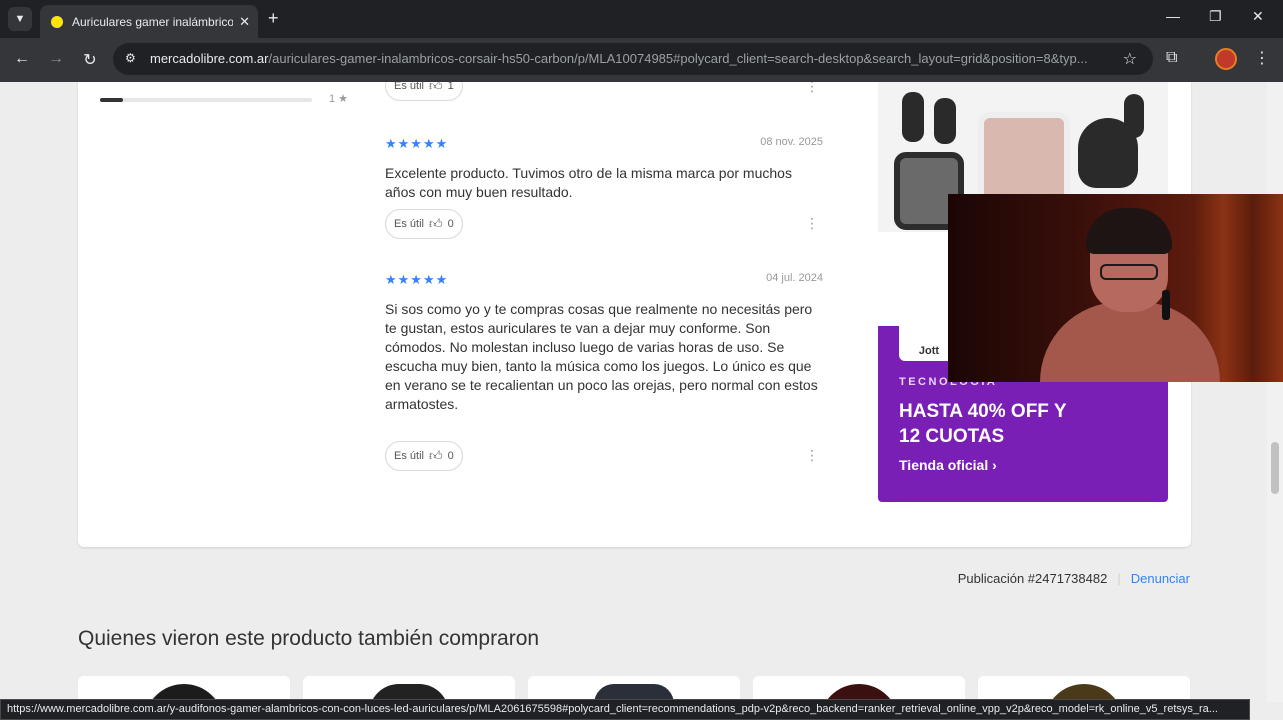 This screenshot has width=1283, height=720. What do you see at coordinates (1115, 288) in the screenshot?
I see `webcam-overlay` at bounding box center [1115, 288].